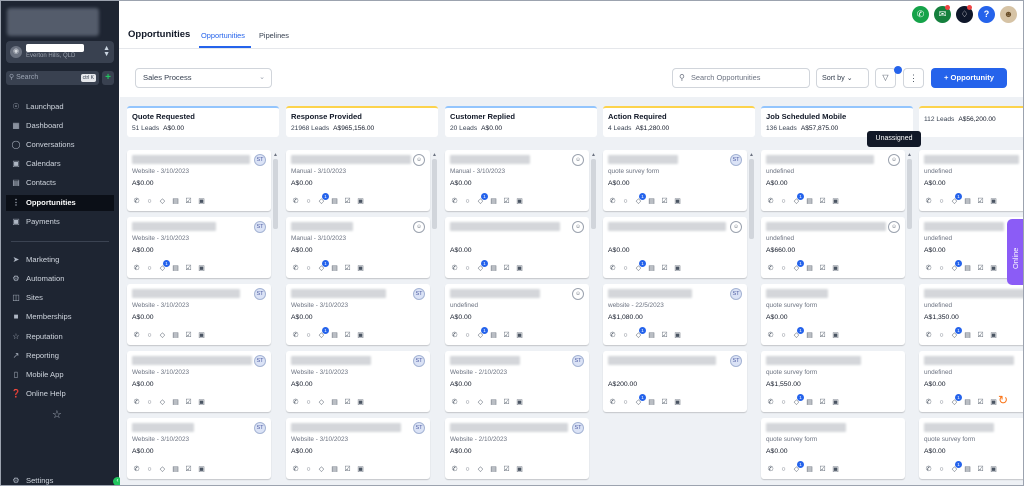 Image resolution: width=1024 pixels, height=486 pixels. What do you see at coordinates (60, 337) in the screenshot?
I see `sidebar-item-reputation: ☆ Reputation` at bounding box center [60, 337].